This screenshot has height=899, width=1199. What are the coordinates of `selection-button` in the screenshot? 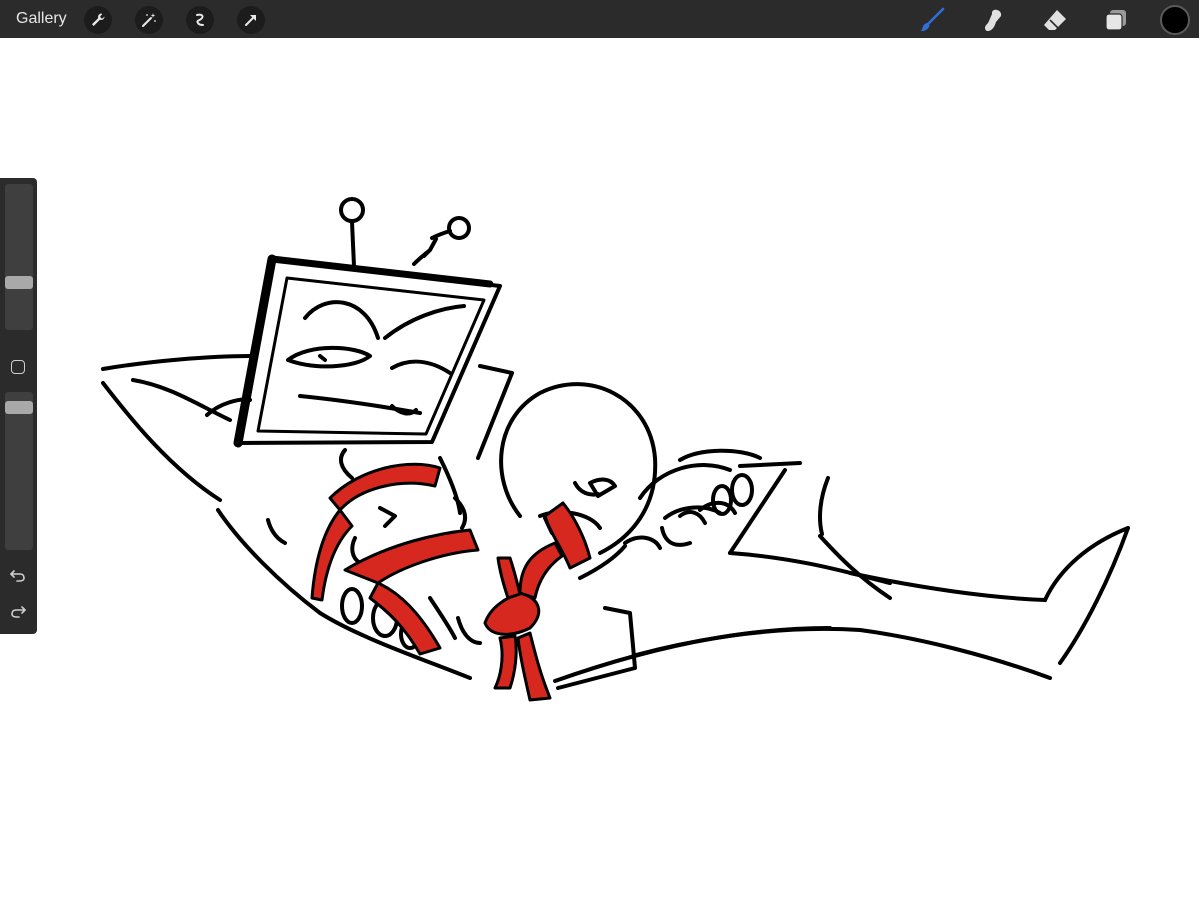 It's located at (200, 20).